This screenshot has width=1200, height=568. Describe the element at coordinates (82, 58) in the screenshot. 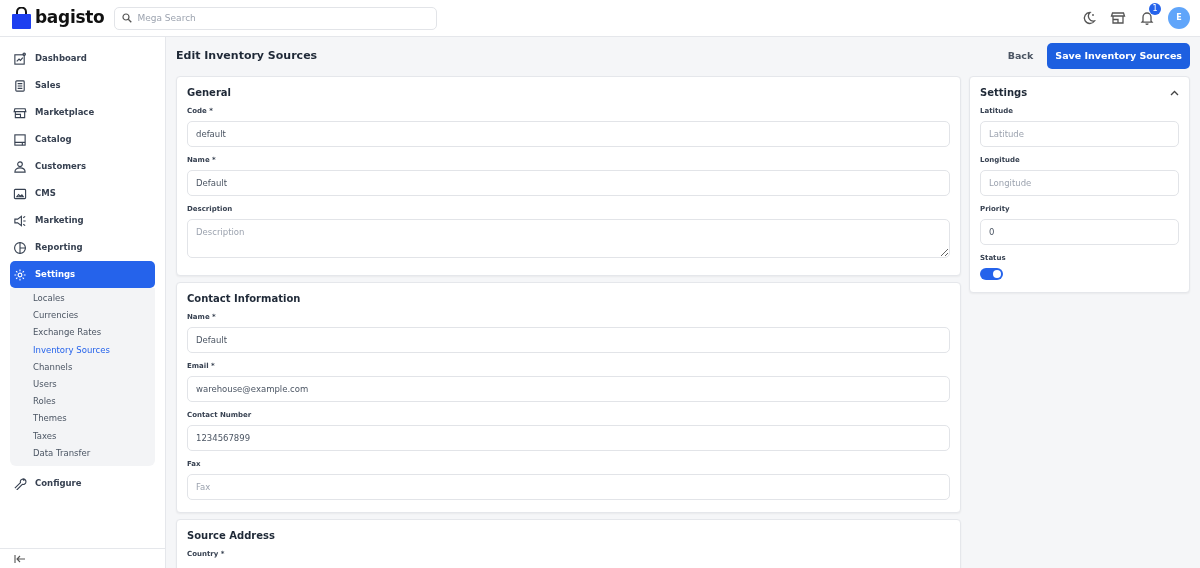

I see `sidebar-item: Dashboard` at that location.